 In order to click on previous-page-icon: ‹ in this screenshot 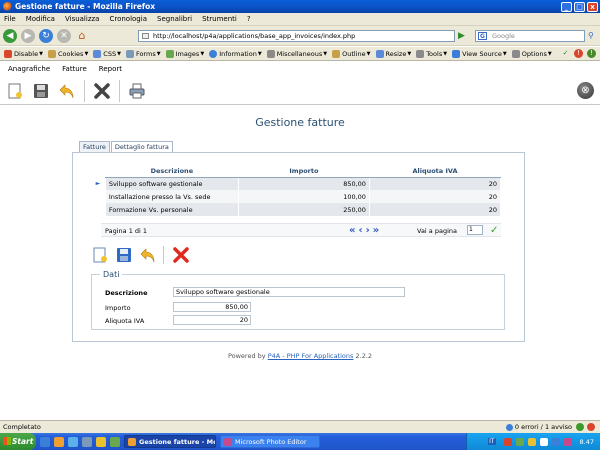, I will do `click(360, 231)`.